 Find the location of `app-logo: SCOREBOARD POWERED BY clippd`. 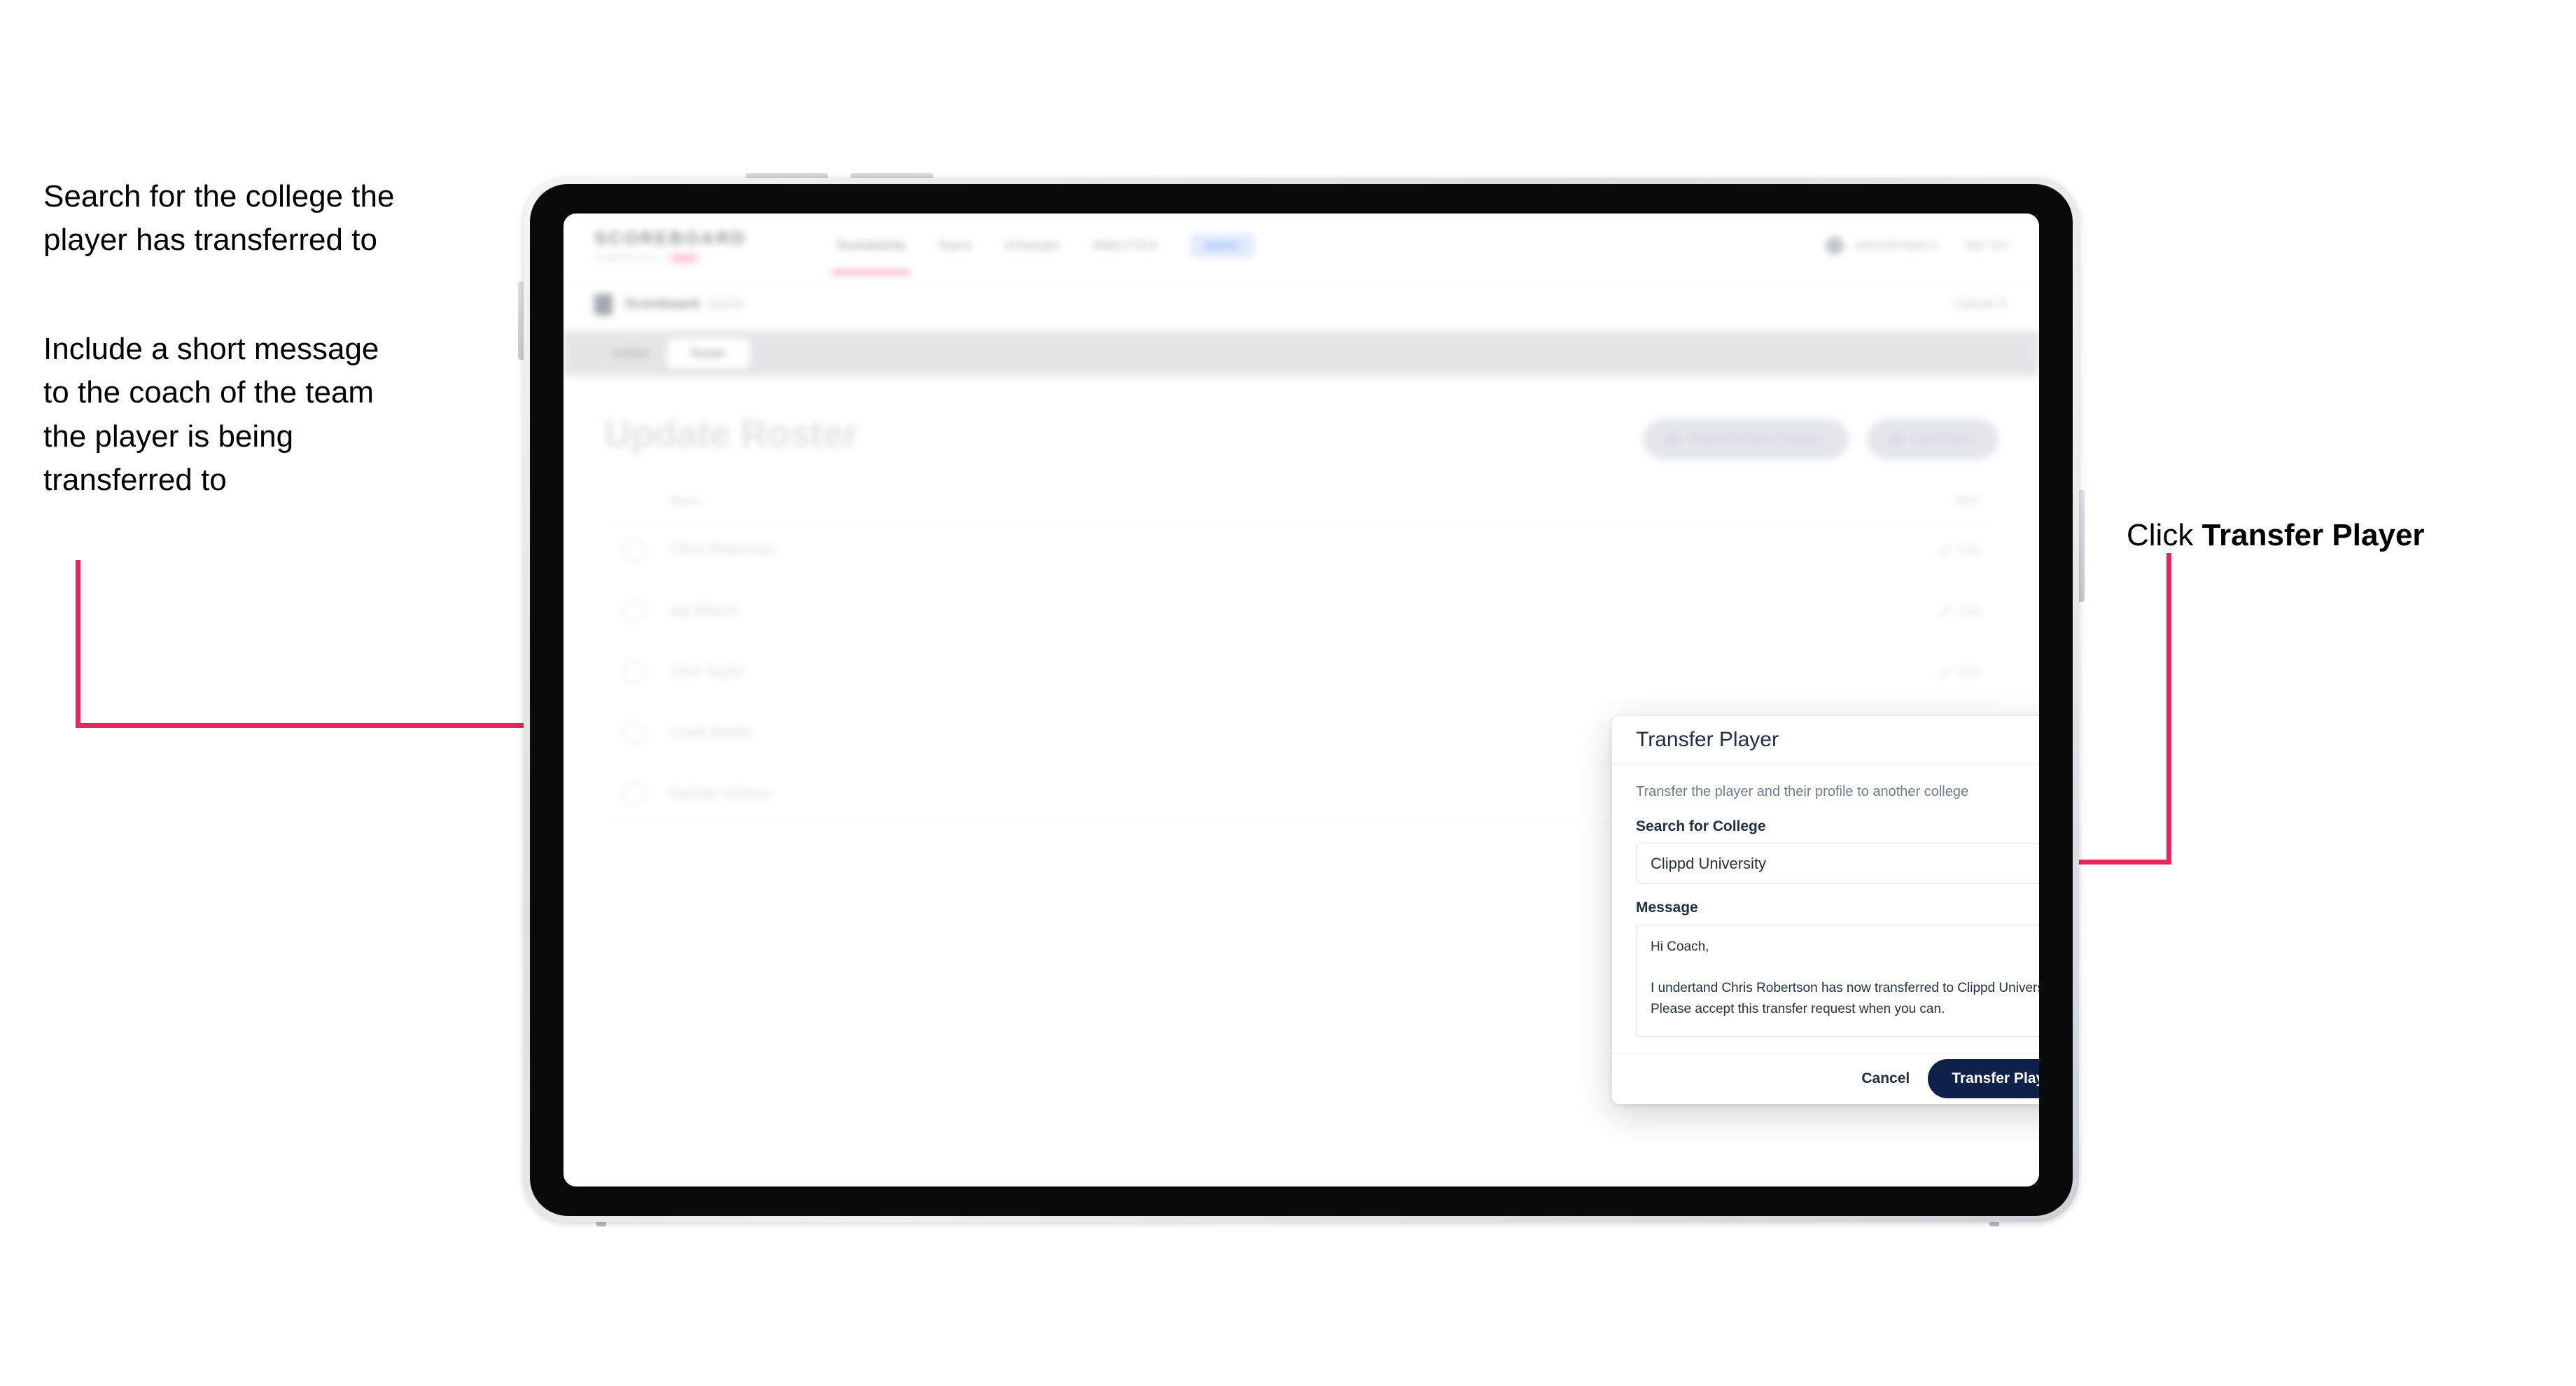

app-logo: SCOREBOARD POWERED BY clippd is located at coordinates (670, 245).